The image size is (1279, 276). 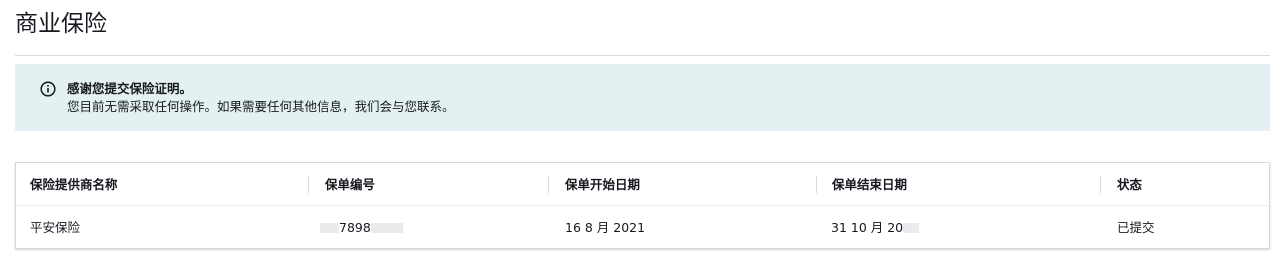 What do you see at coordinates (602, 184) in the screenshot?
I see `column-header-start-date: 保单开始日期` at bounding box center [602, 184].